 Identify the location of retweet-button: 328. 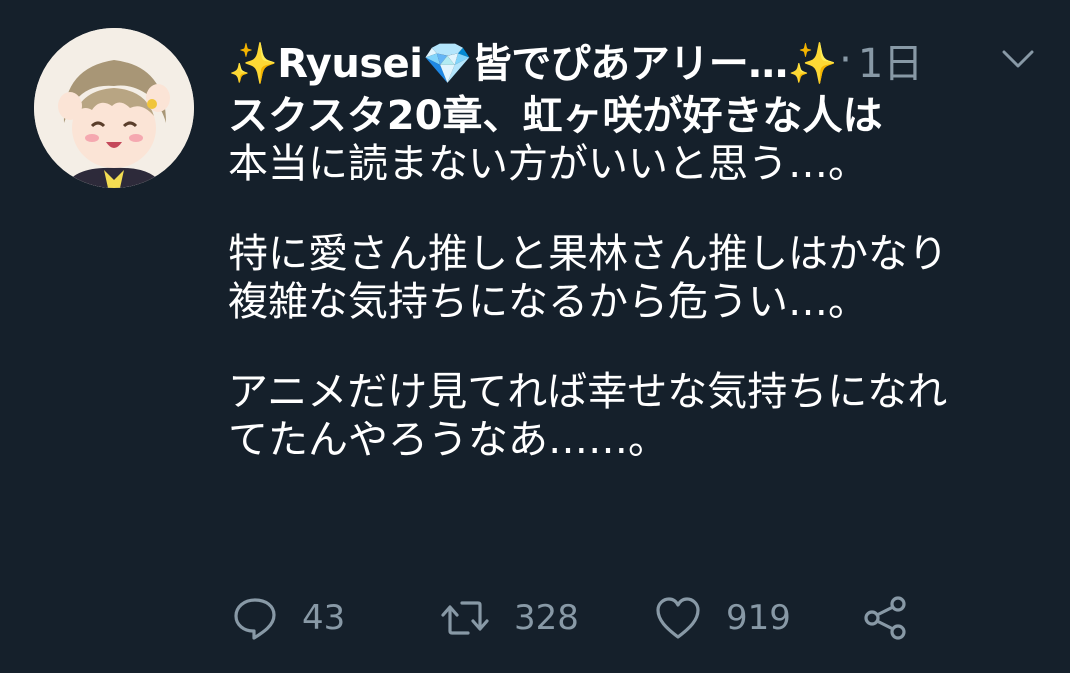
(509, 618).